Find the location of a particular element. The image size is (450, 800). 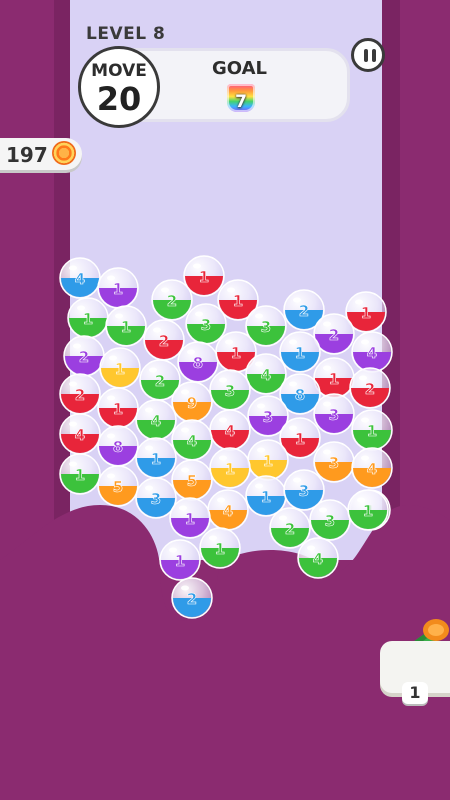

pause-icon is located at coordinates (366, 55).